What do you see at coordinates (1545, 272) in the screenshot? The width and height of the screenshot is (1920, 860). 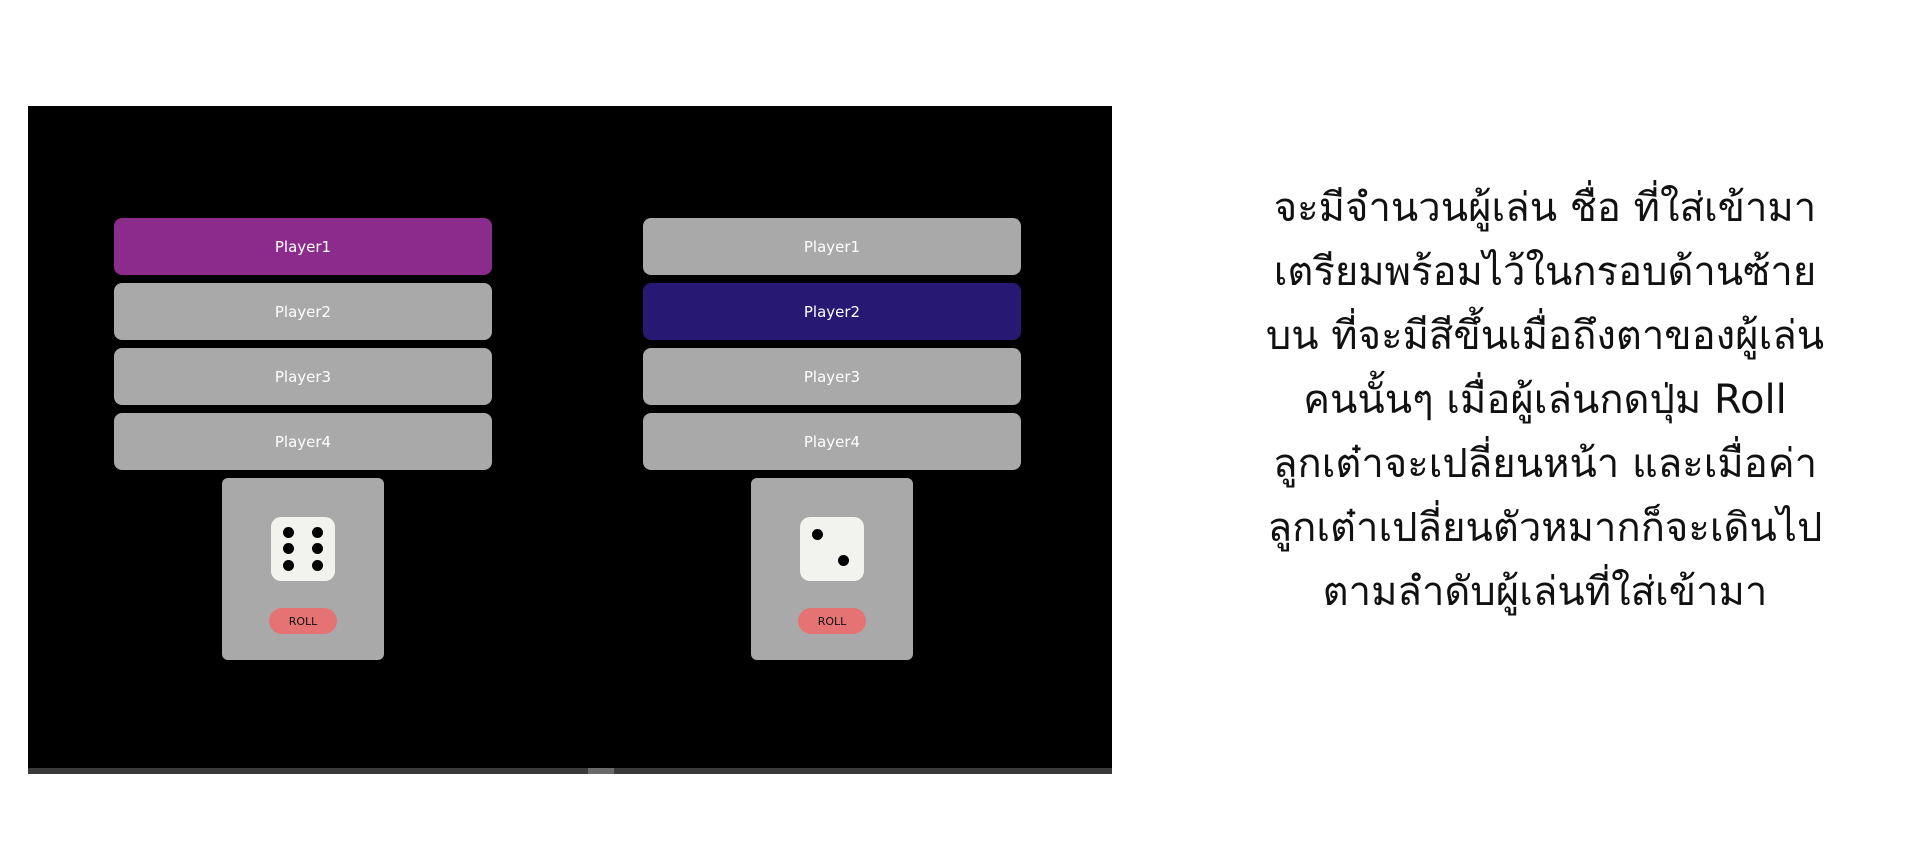 I see `description-line-2: เตรียมพร้อมไว้ในกรอบด้านซ้าย` at bounding box center [1545, 272].